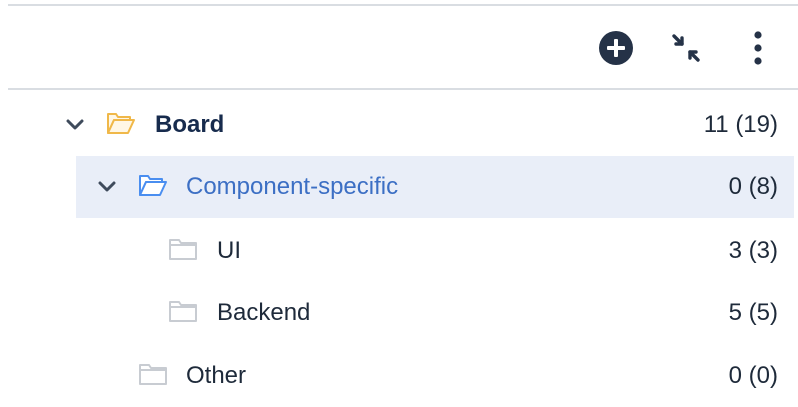 Image resolution: width=798 pixels, height=407 pixels. I want to click on item-count: 0 (8), so click(753, 186).